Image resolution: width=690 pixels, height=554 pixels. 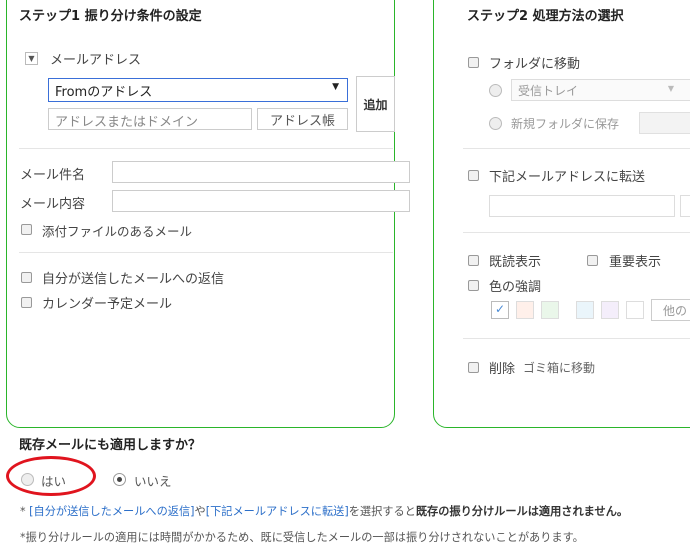 I want to click on attachment-checkbox, so click(x=26, y=229).